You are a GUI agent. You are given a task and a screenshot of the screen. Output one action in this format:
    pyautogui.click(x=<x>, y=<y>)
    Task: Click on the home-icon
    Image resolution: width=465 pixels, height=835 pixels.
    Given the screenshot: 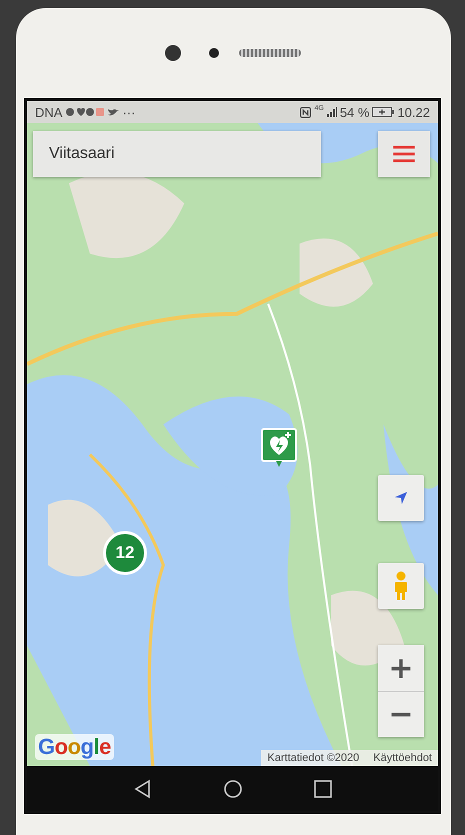 What is the action you would take?
    pyautogui.click(x=232, y=788)
    